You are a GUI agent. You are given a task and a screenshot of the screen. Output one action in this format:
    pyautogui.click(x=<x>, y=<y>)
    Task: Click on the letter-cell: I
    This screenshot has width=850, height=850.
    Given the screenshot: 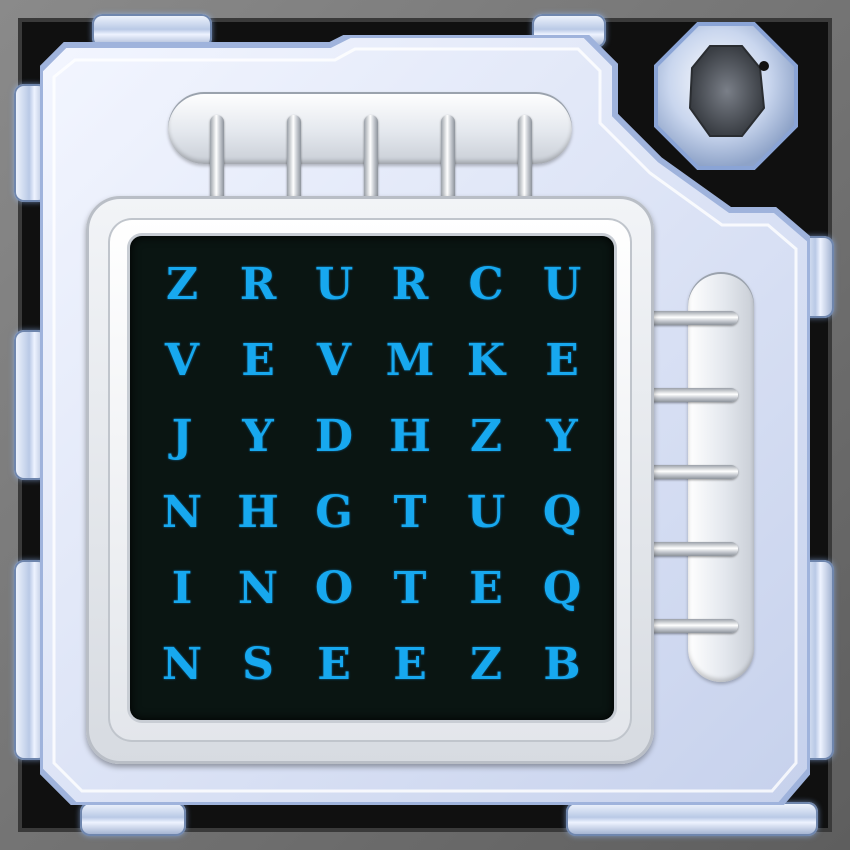 What is the action you would take?
    pyautogui.click(x=182, y=588)
    